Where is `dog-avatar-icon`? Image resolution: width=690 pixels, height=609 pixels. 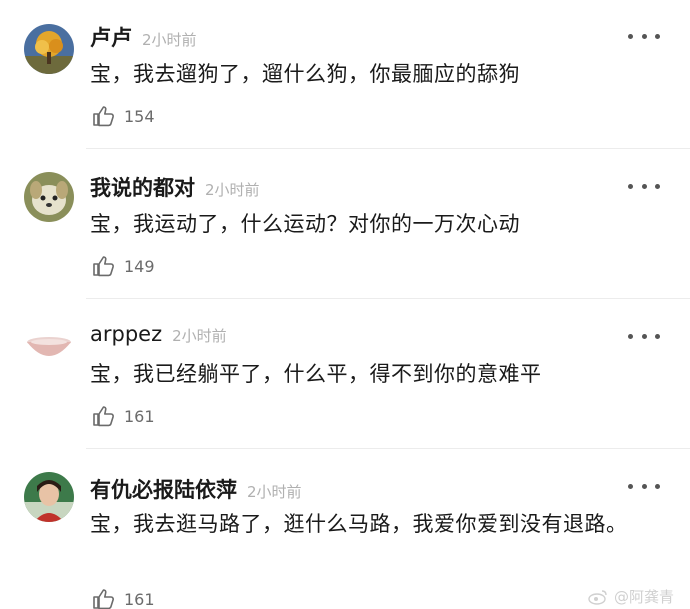 dog-avatar-icon is located at coordinates (49, 197).